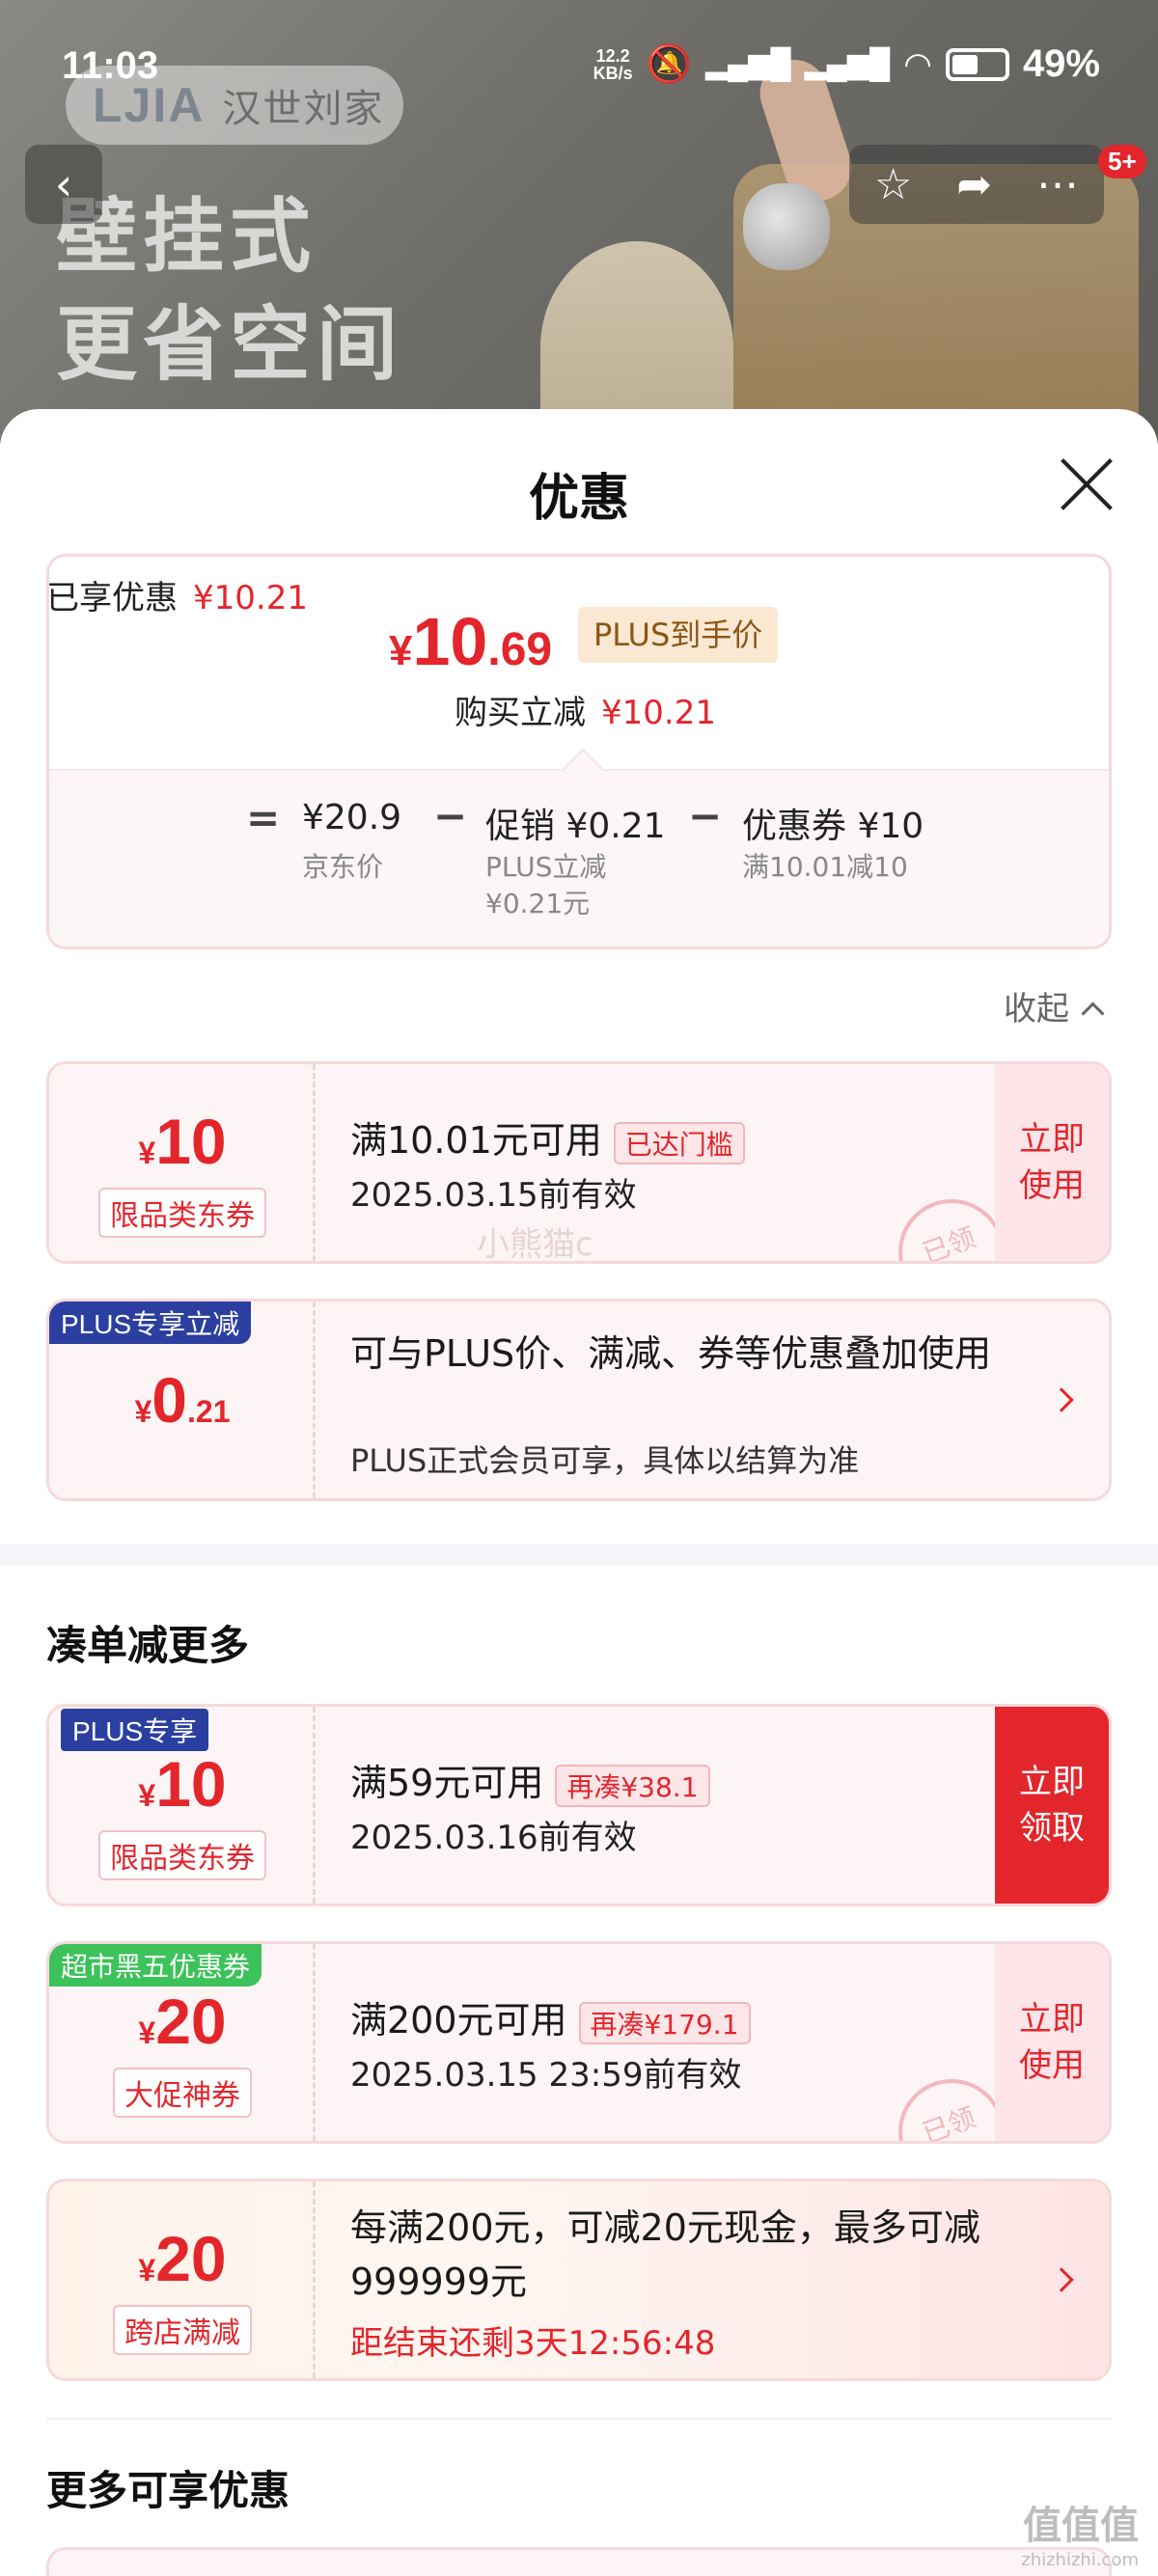 The image size is (1158, 2576). I want to click on chevron-left-icon: ‹, so click(63, 184).